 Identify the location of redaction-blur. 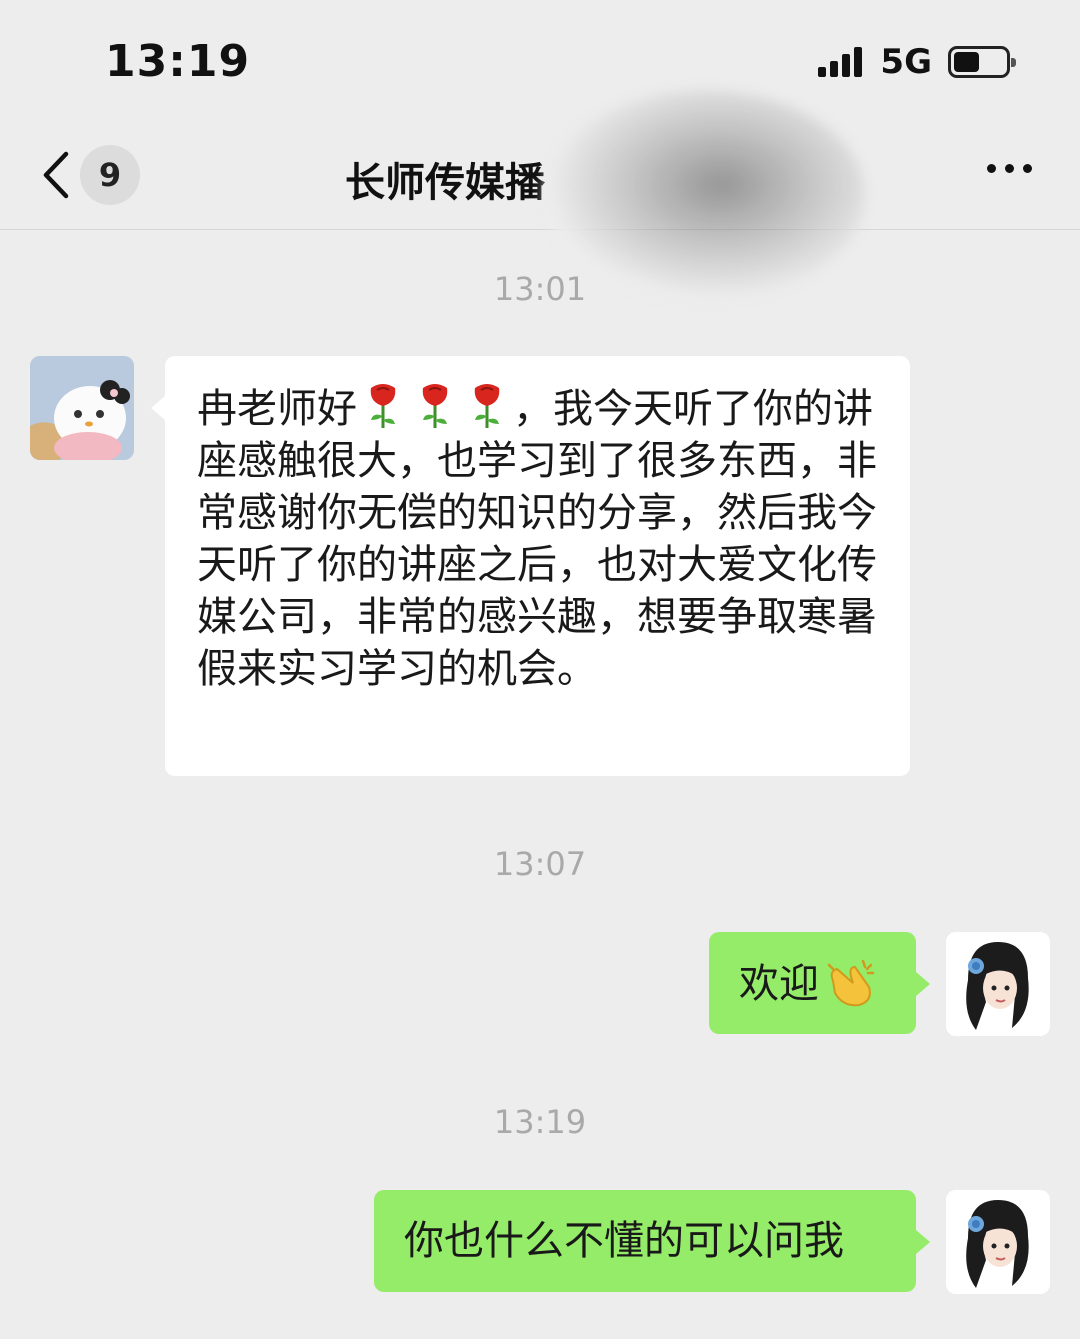
(705, 195).